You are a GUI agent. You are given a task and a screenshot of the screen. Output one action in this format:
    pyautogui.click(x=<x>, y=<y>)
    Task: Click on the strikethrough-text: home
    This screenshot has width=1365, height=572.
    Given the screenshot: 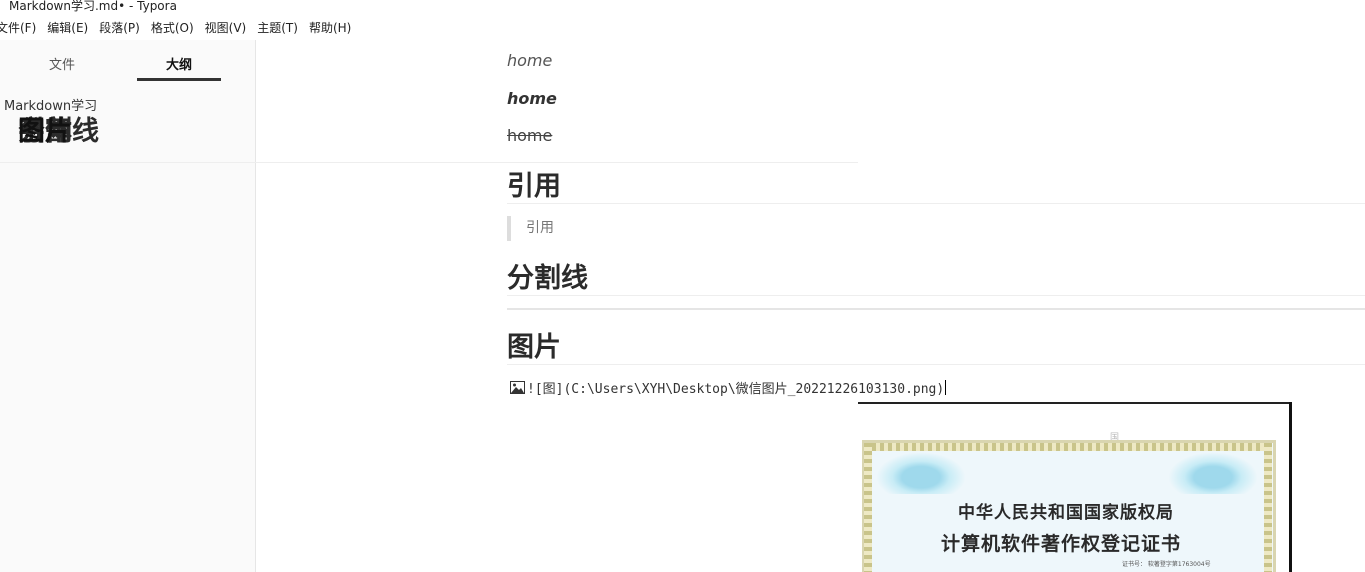 What is the action you would take?
    pyautogui.click(x=530, y=135)
    